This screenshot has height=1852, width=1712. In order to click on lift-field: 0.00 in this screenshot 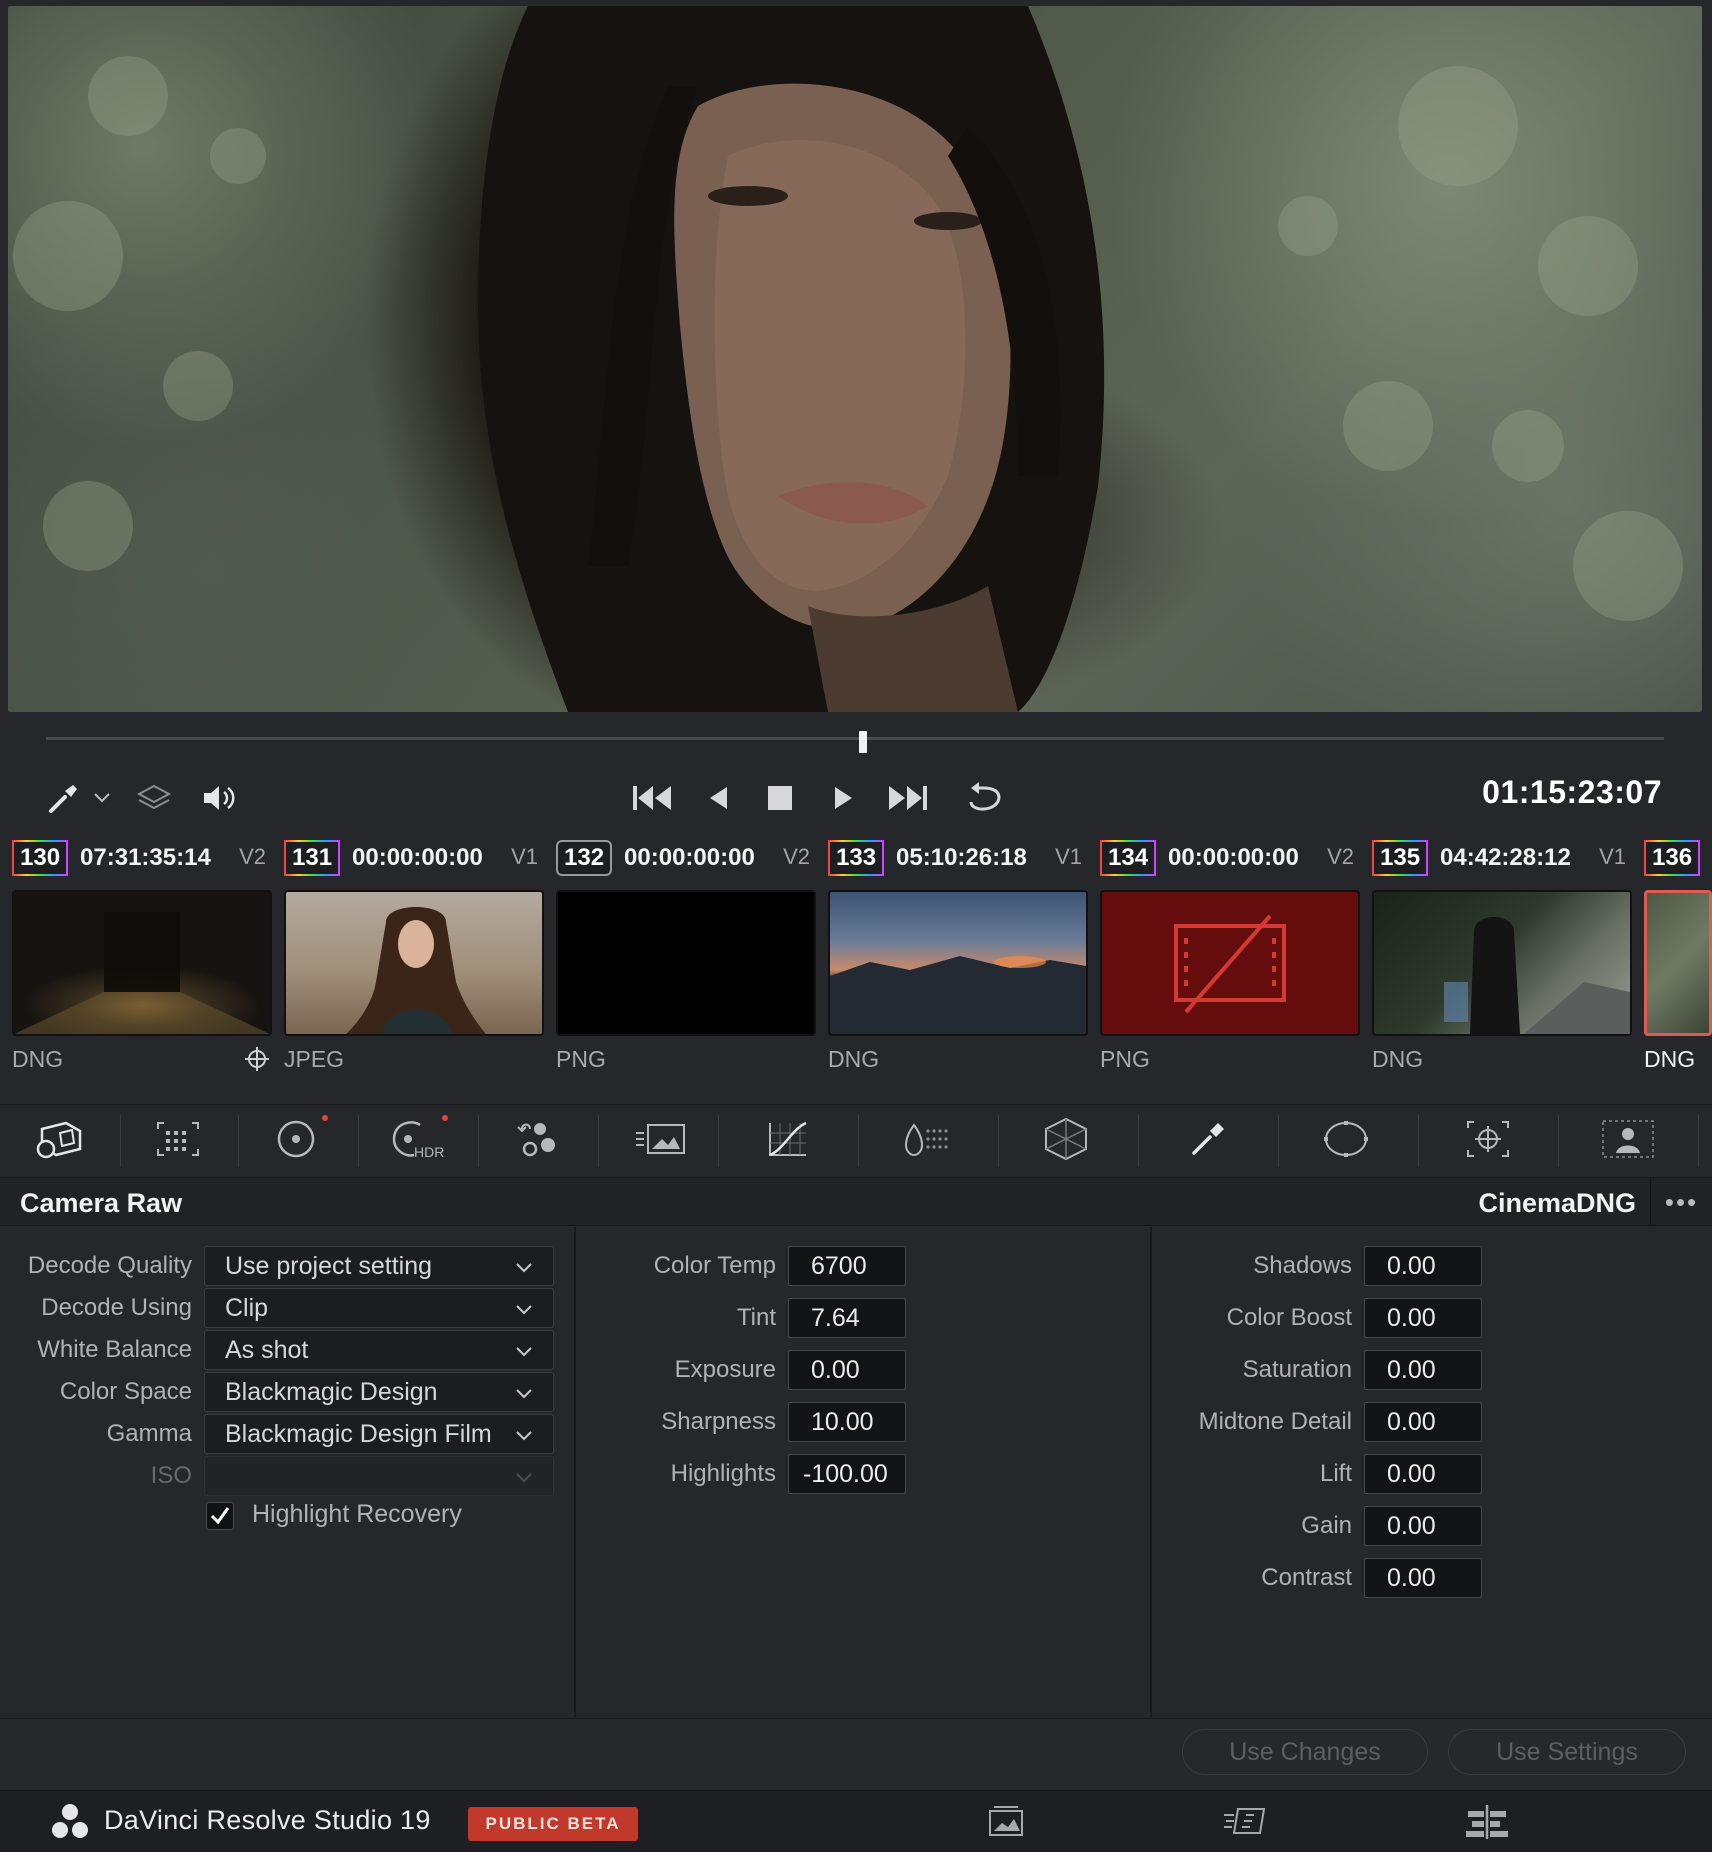, I will do `click(1423, 1474)`.